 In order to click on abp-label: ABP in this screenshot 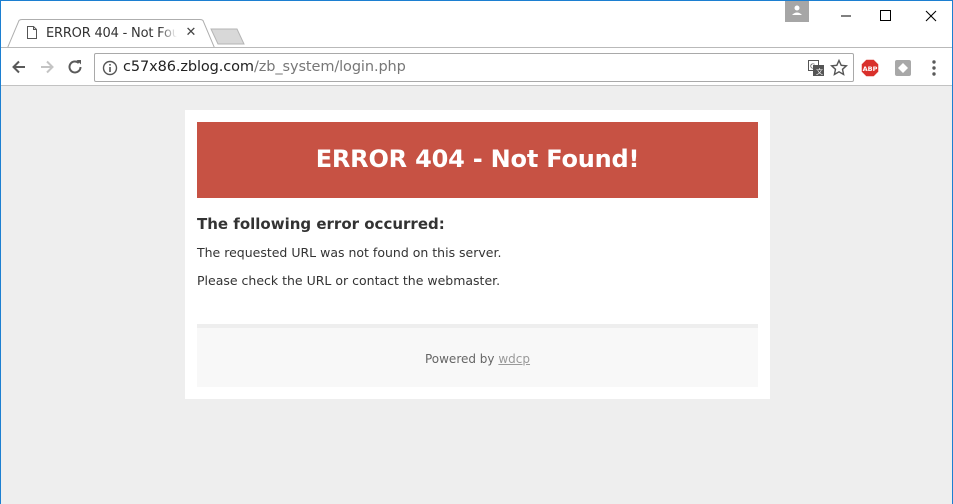, I will do `click(870, 69)`.